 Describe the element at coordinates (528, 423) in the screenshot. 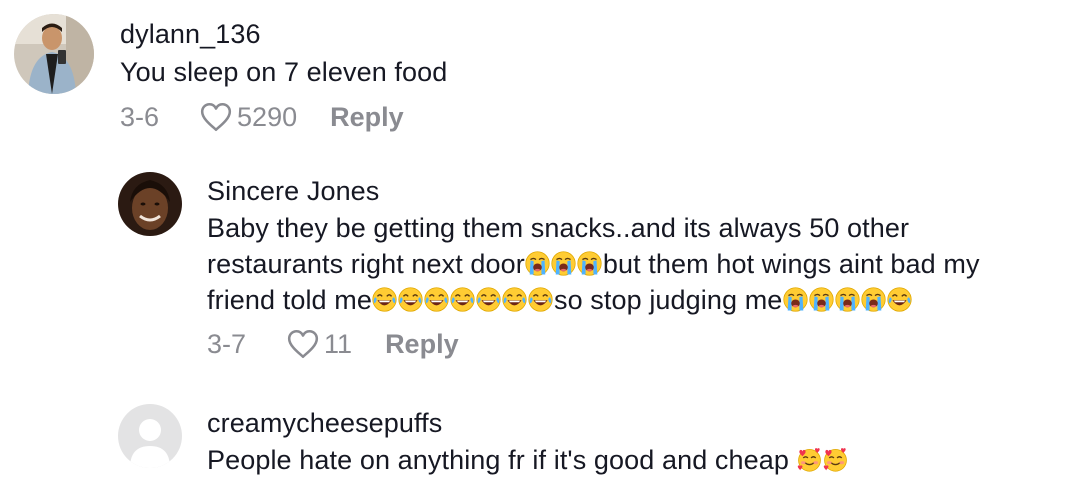

I see `comment-username: creamycheesepuffs` at that location.